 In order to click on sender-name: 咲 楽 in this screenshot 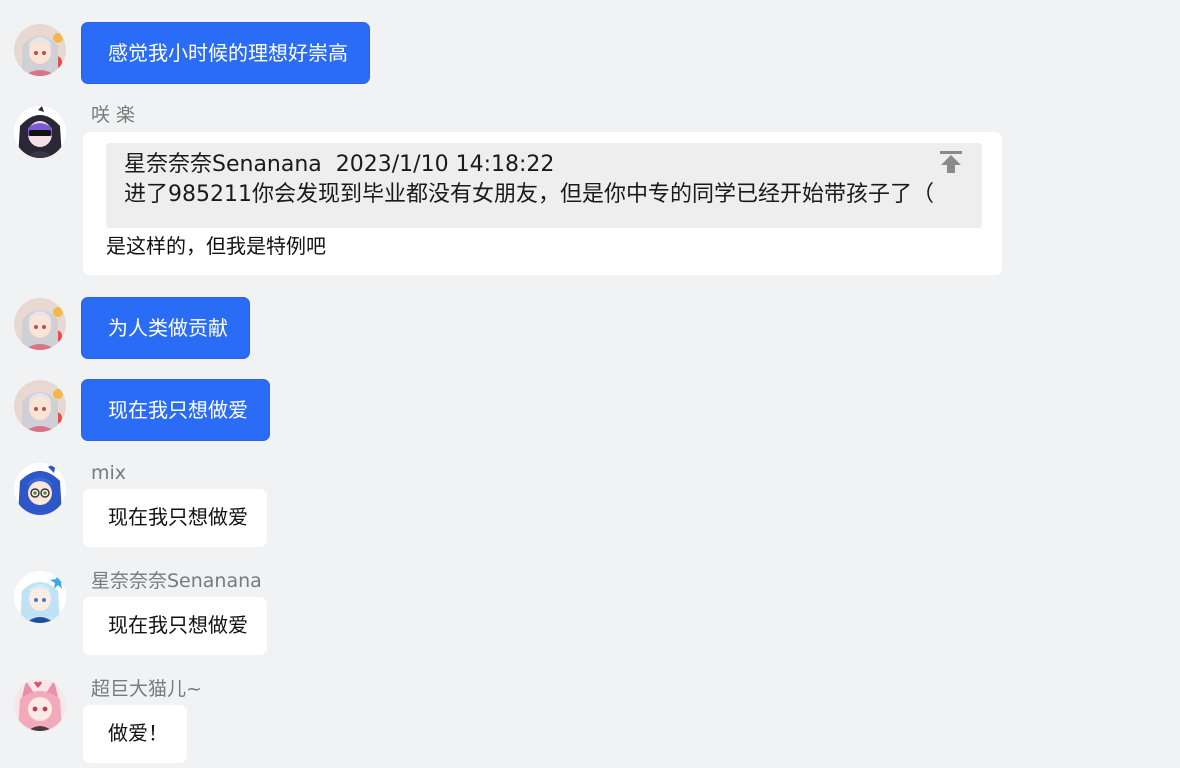, I will do `click(113, 115)`.